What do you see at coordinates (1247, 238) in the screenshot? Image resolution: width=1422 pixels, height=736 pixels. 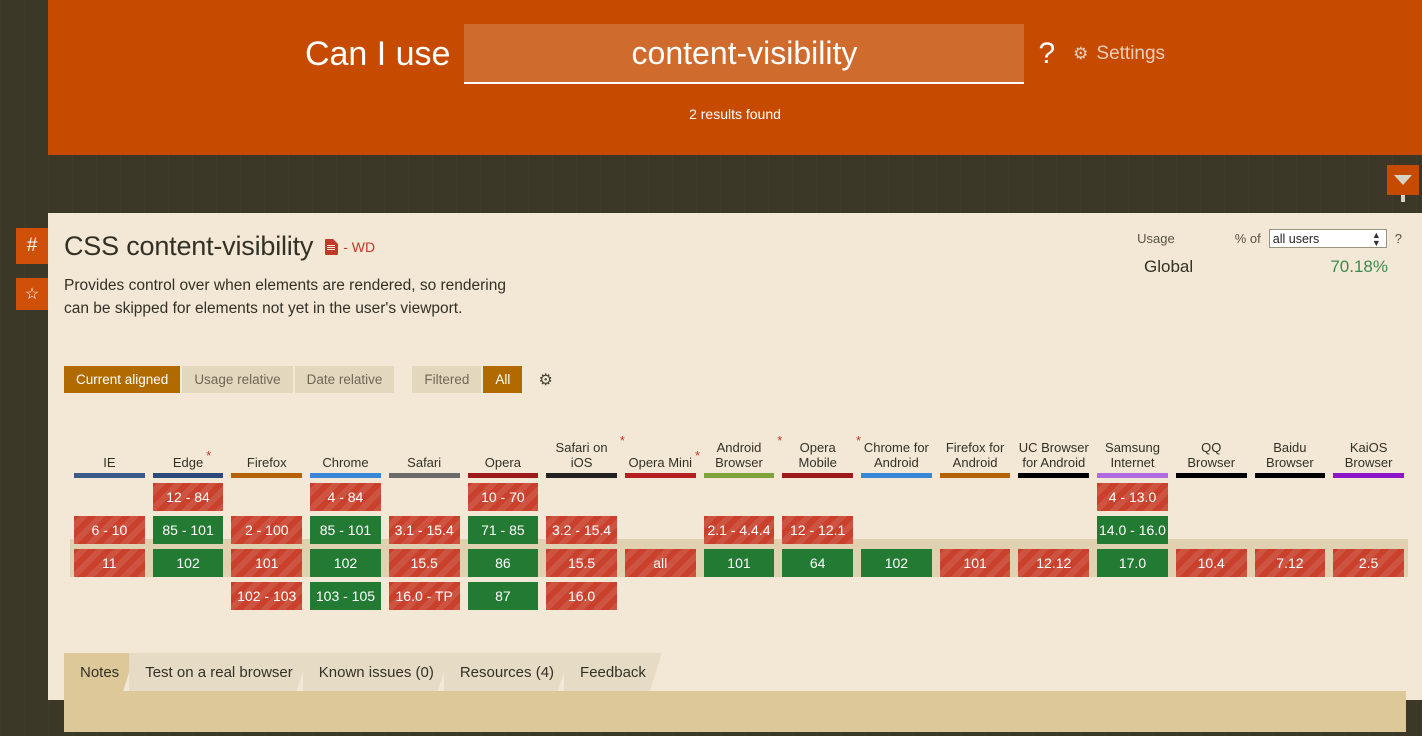 I see `percent-of-label: % of` at bounding box center [1247, 238].